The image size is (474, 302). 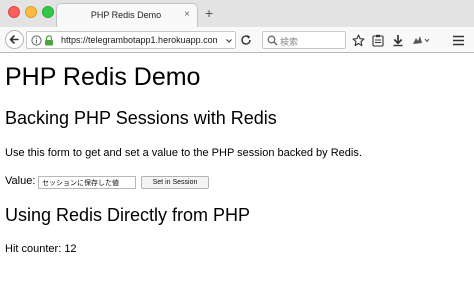 What do you see at coordinates (49, 40) in the screenshot?
I see `lock-icon` at bounding box center [49, 40].